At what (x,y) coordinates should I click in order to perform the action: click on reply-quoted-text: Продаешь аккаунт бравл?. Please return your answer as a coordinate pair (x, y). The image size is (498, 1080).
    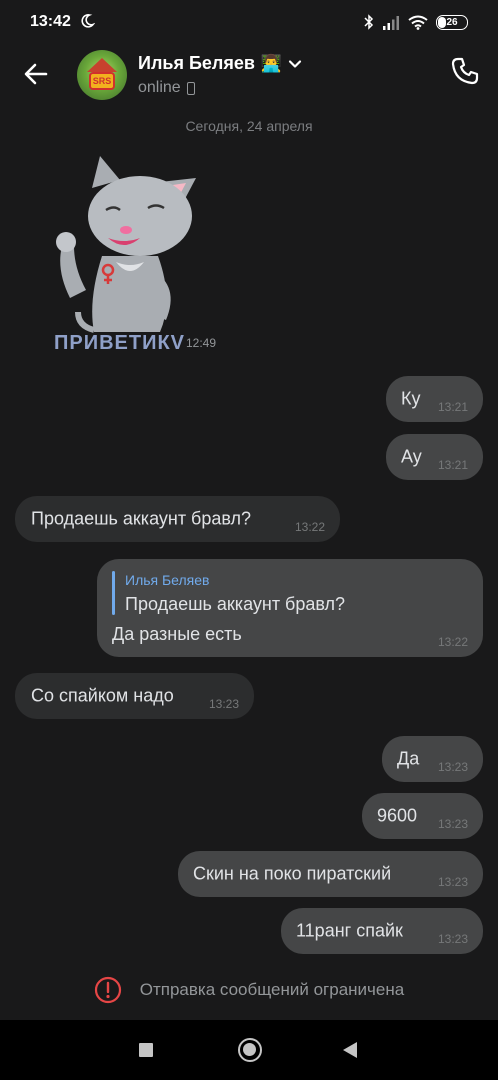
    Looking at the image, I should click on (235, 604).